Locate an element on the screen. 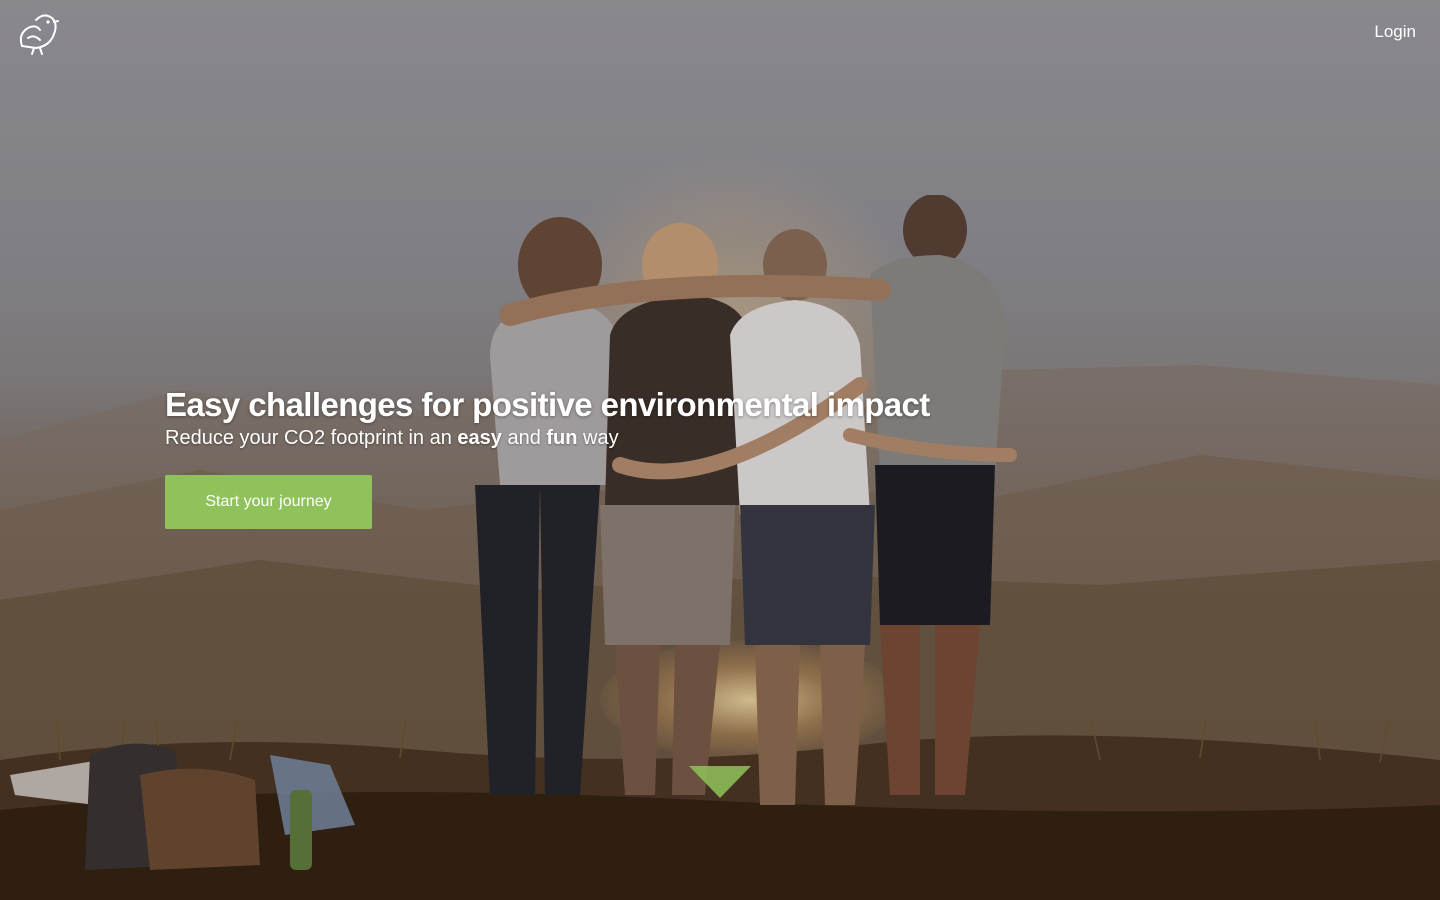  login-link: Login is located at coordinates (1395, 32).